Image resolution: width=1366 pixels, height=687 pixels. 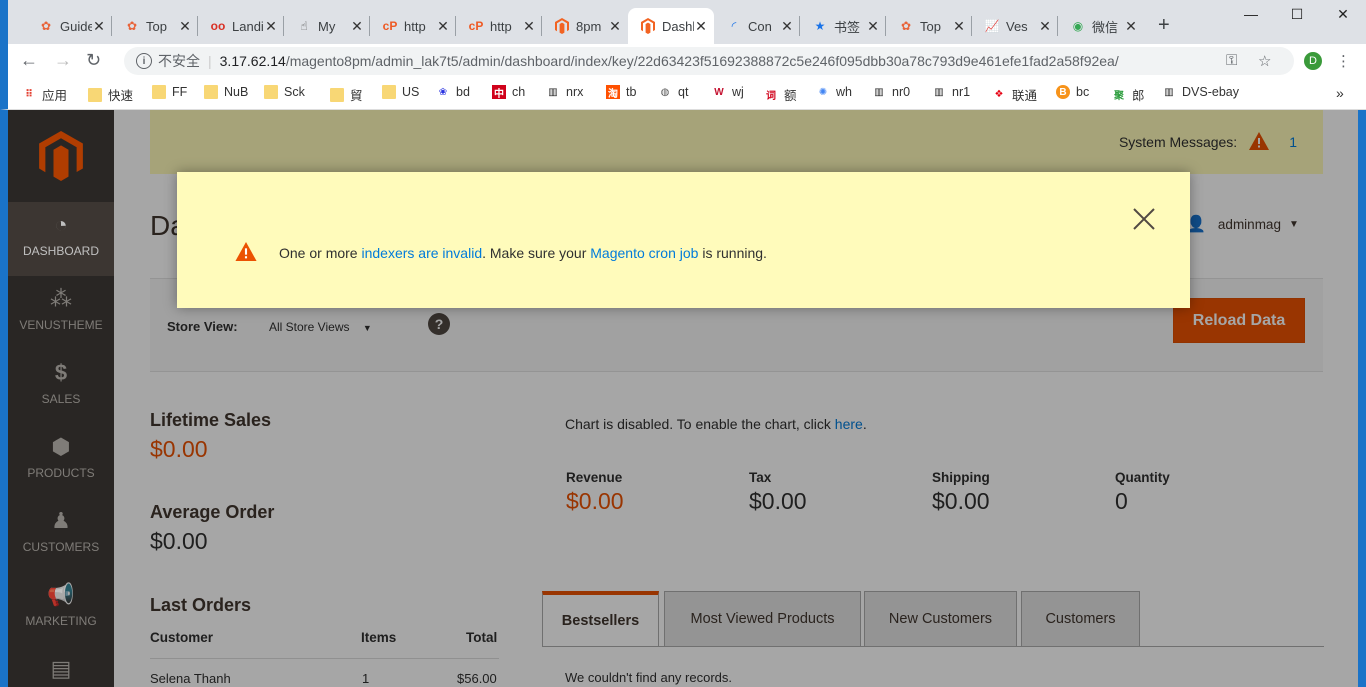 What do you see at coordinates (728, 92) in the screenshot?
I see `bookmark-item: Wwj` at bounding box center [728, 92].